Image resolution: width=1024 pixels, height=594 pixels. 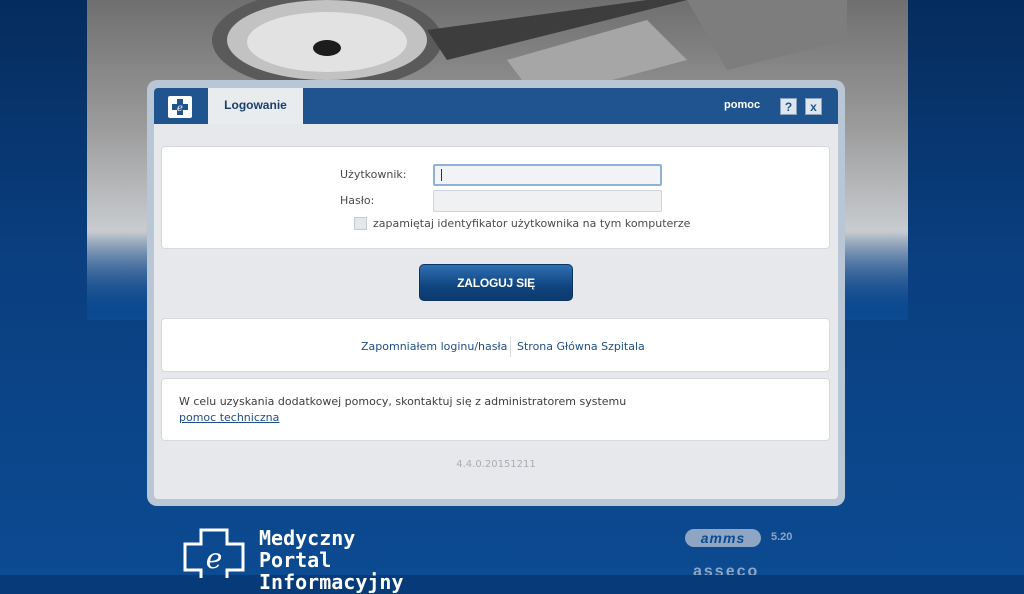 What do you see at coordinates (581, 346) in the screenshot?
I see `hospital-home-link: Strona Główna Szpitala` at bounding box center [581, 346].